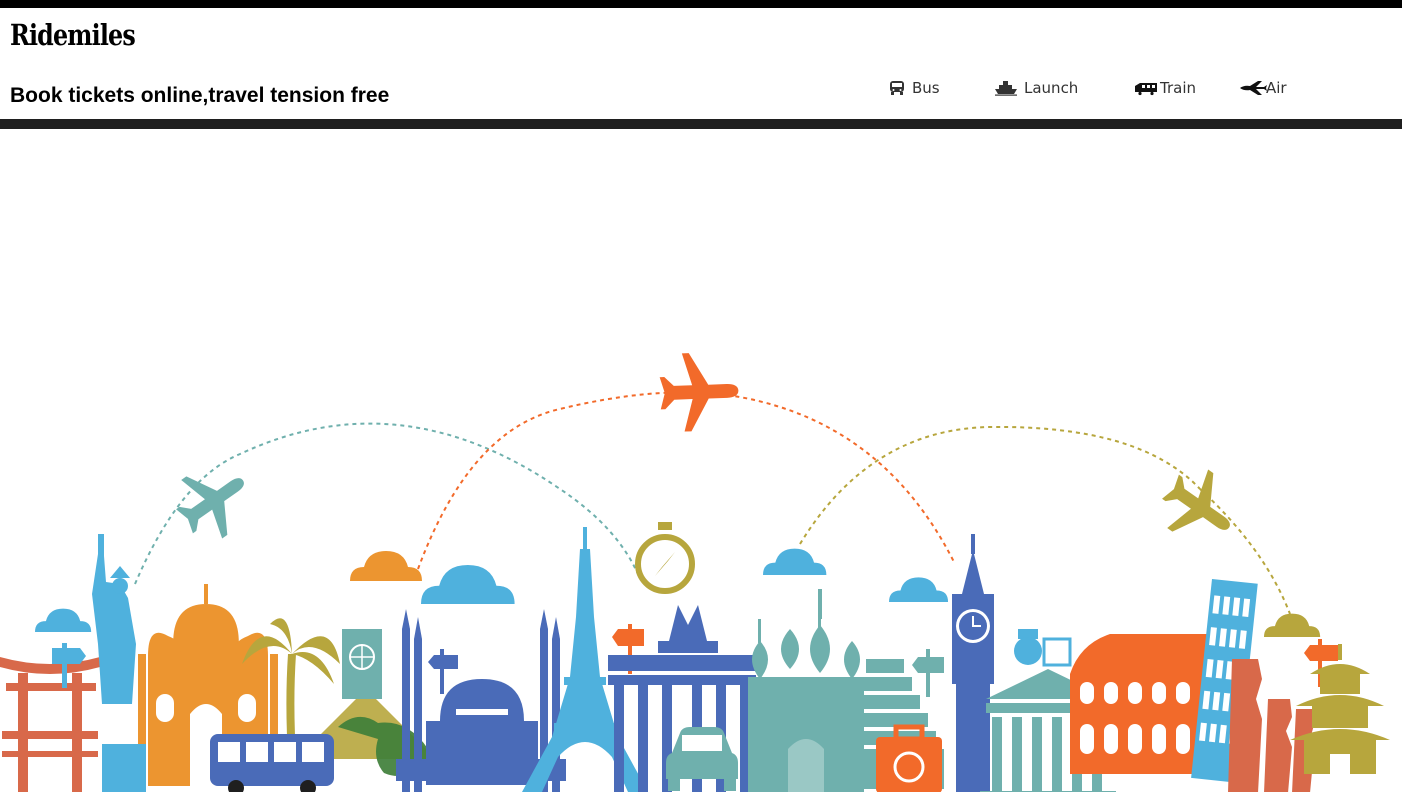 This screenshot has height=792, width=1402. Describe the element at coordinates (1043, 648) in the screenshot. I see `camera-icon` at that location.